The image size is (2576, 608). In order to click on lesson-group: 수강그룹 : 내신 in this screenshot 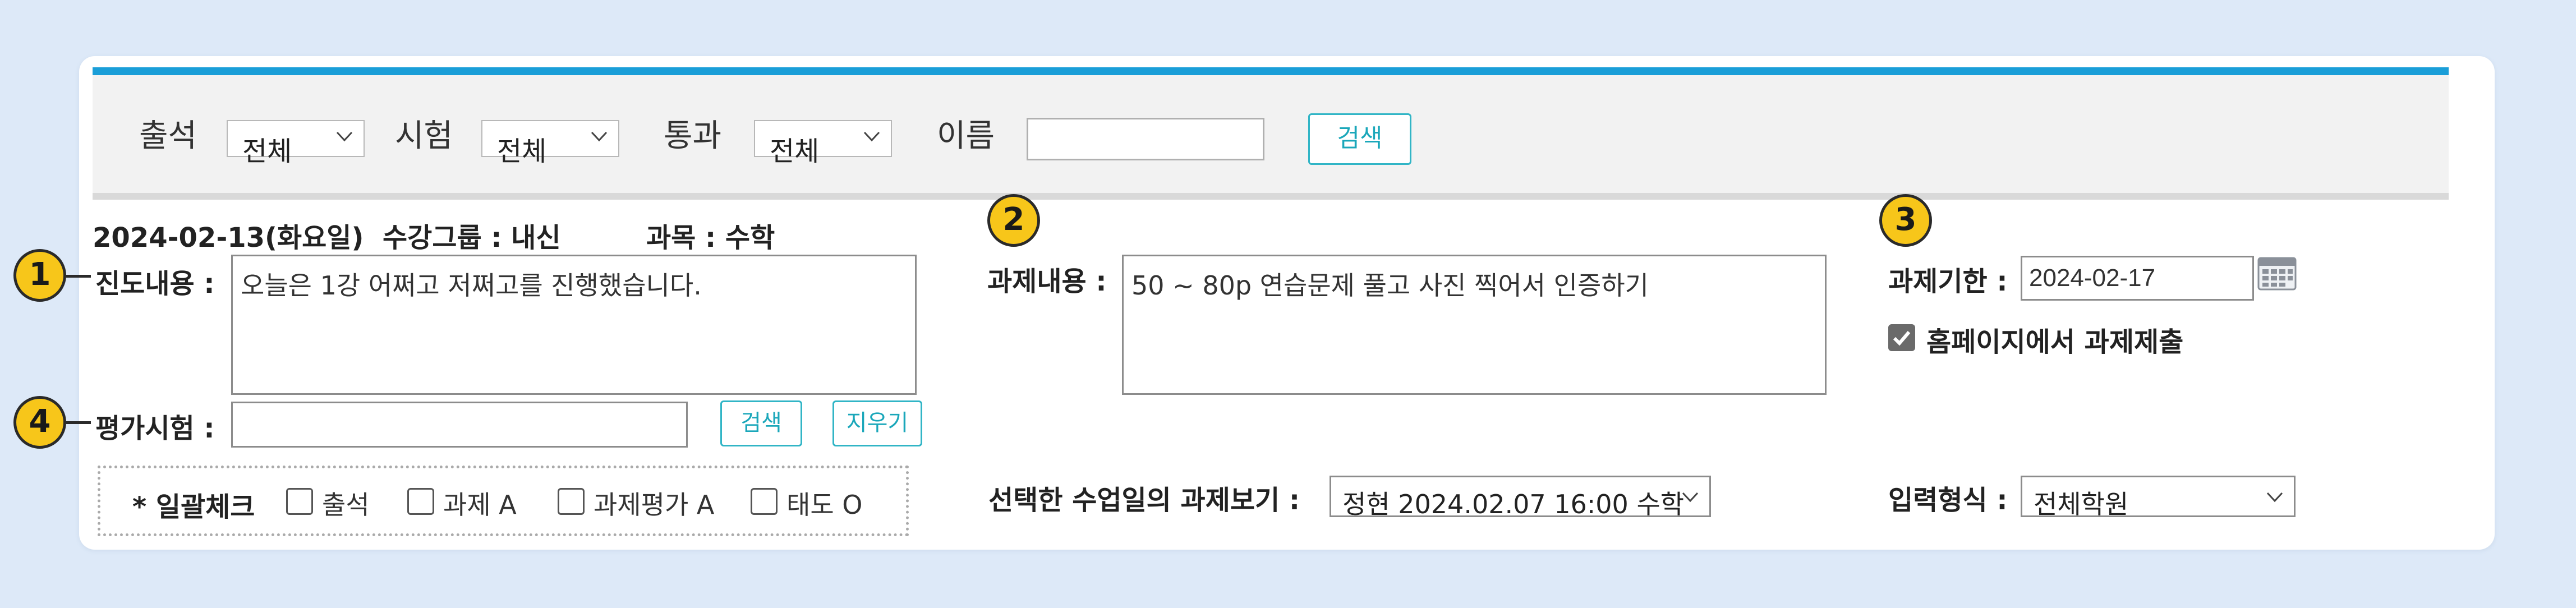, I will do `click(472, 238)`.